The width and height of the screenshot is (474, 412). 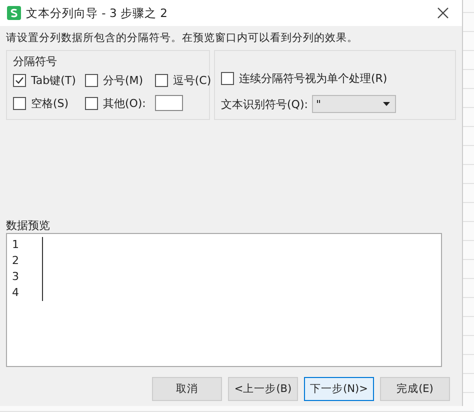 What do you see at coordinates (28, 225) in the screenshot?
I see `preview-title: 数据预览` at bounding box center [28, 225].